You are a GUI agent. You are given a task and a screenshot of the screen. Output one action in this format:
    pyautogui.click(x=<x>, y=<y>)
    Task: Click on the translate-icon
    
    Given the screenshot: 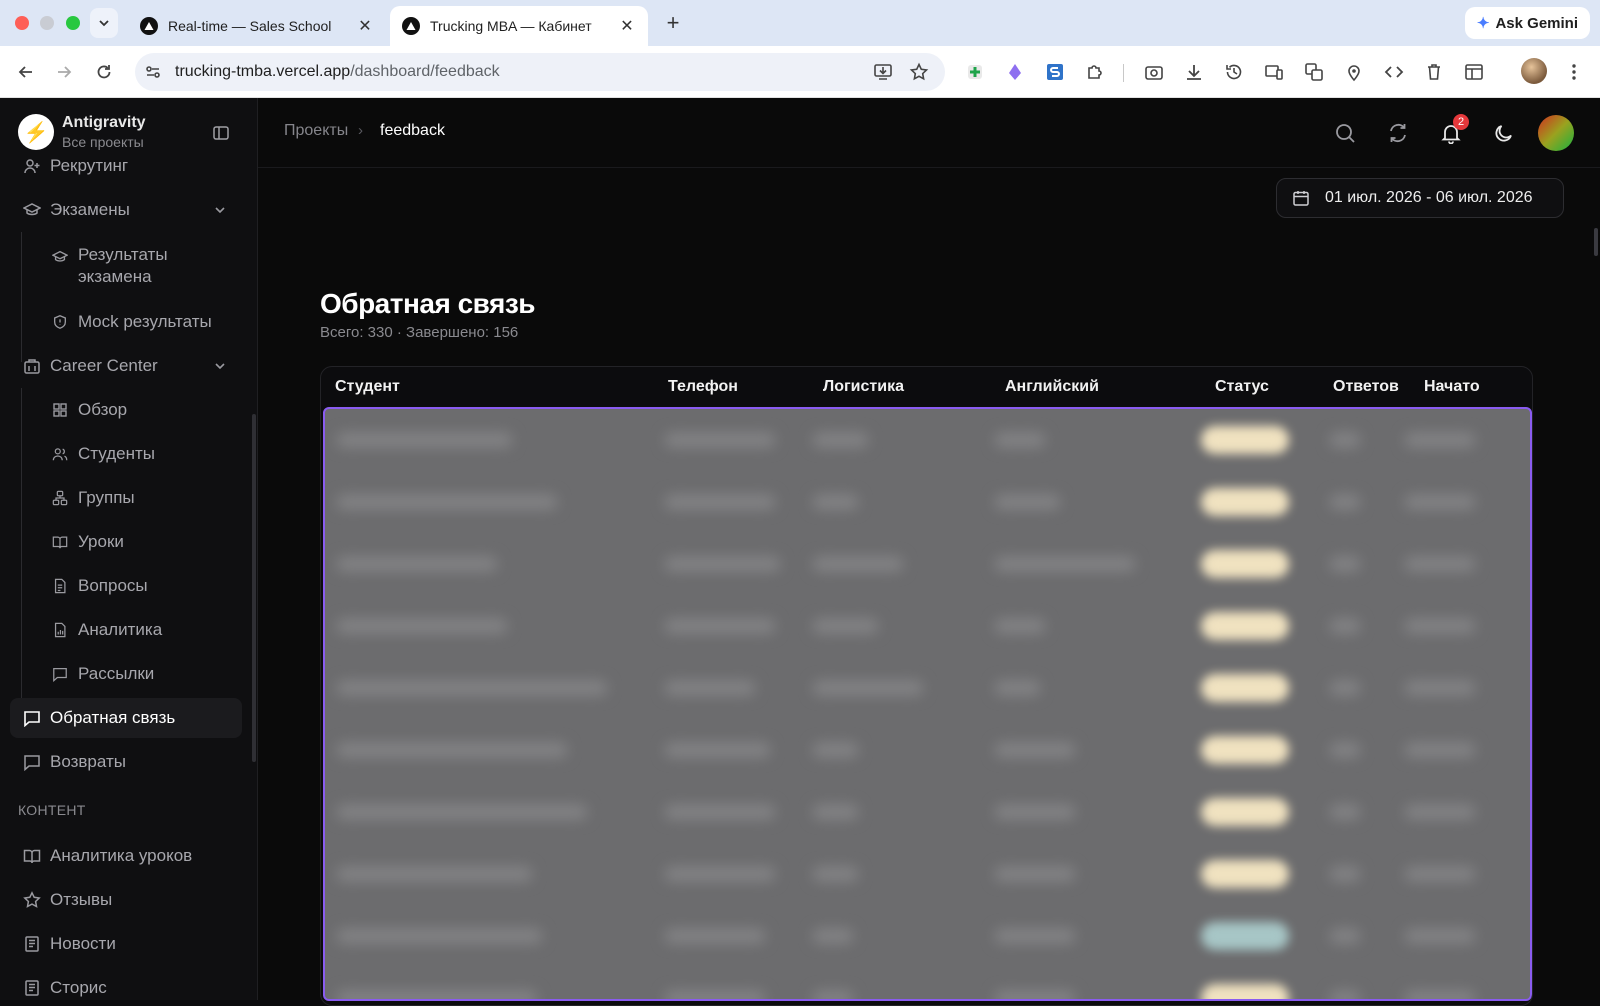 What is the action you would take?
    pyautogui.click(x=1314, y=72)
    